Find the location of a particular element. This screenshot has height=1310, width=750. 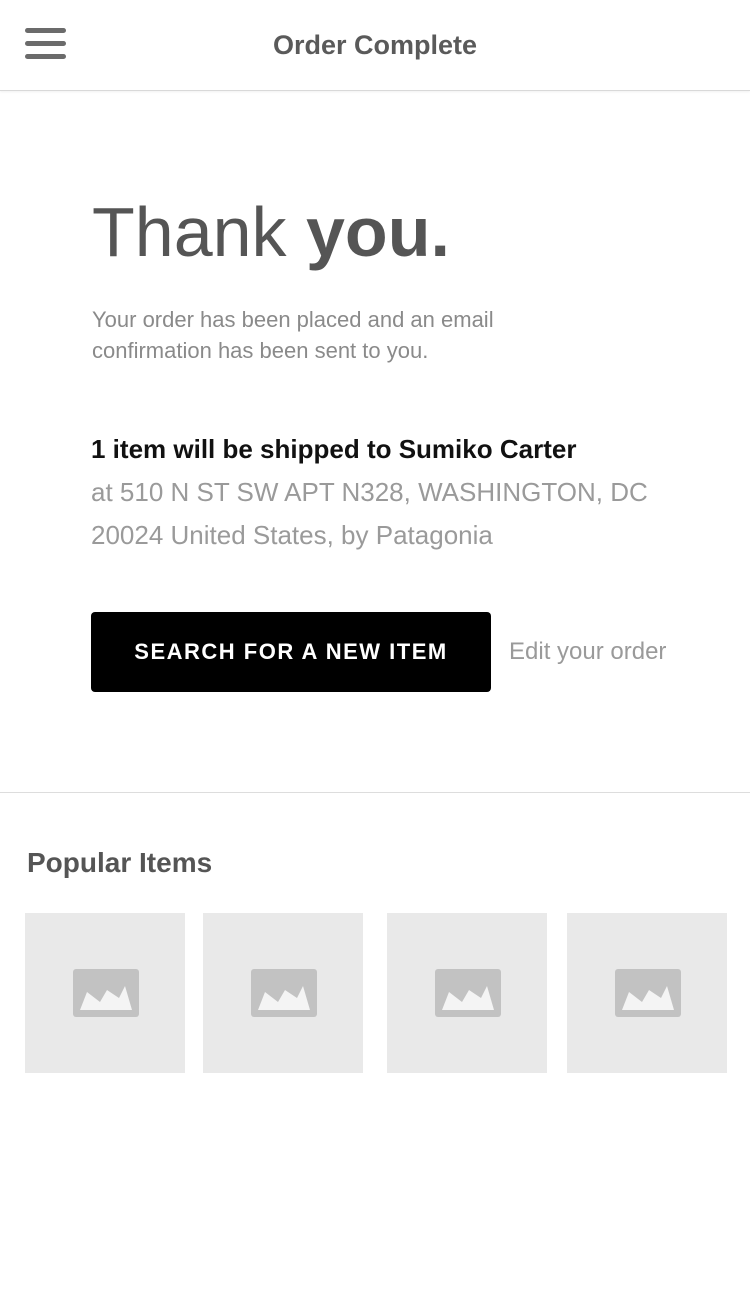

page-title: Order Complete is located at coordinates (375, 45).